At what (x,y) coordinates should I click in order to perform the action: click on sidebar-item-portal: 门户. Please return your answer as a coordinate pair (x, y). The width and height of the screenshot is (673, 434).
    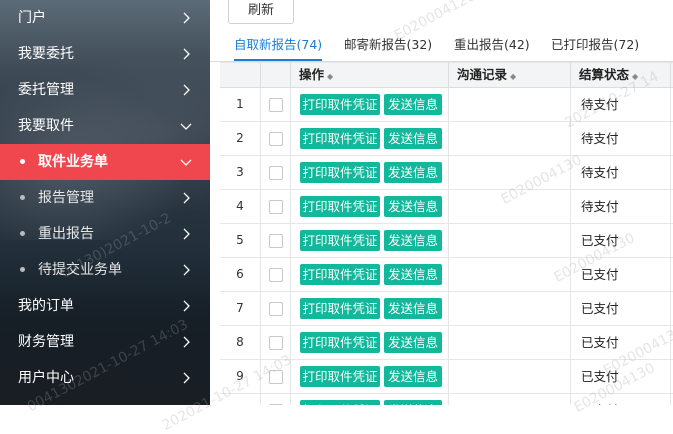
    Looking at the image, I should click on (105, 18).